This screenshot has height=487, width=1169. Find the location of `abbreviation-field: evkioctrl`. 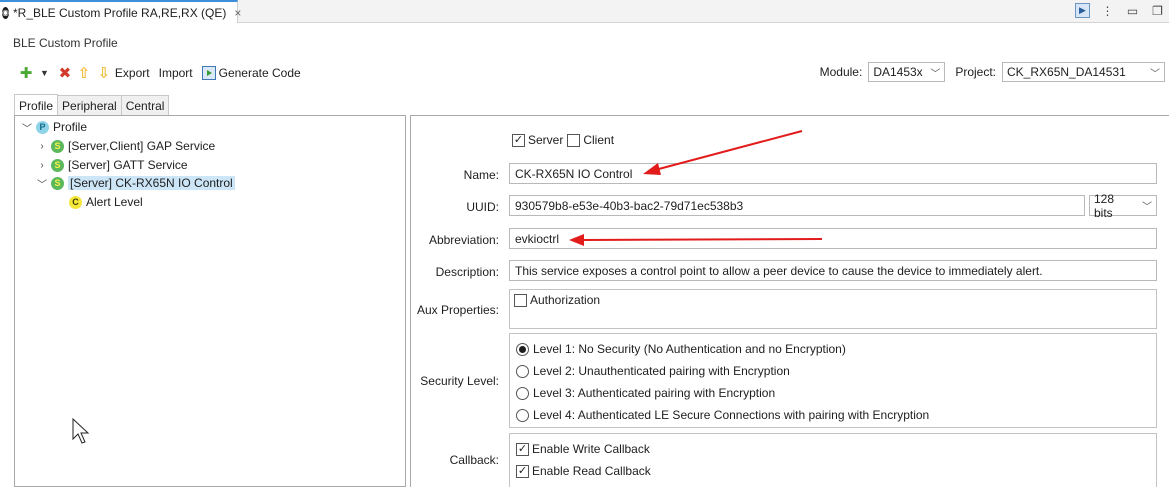

abbreviation-field: evkioctrl is located at coordinates (833, 238).